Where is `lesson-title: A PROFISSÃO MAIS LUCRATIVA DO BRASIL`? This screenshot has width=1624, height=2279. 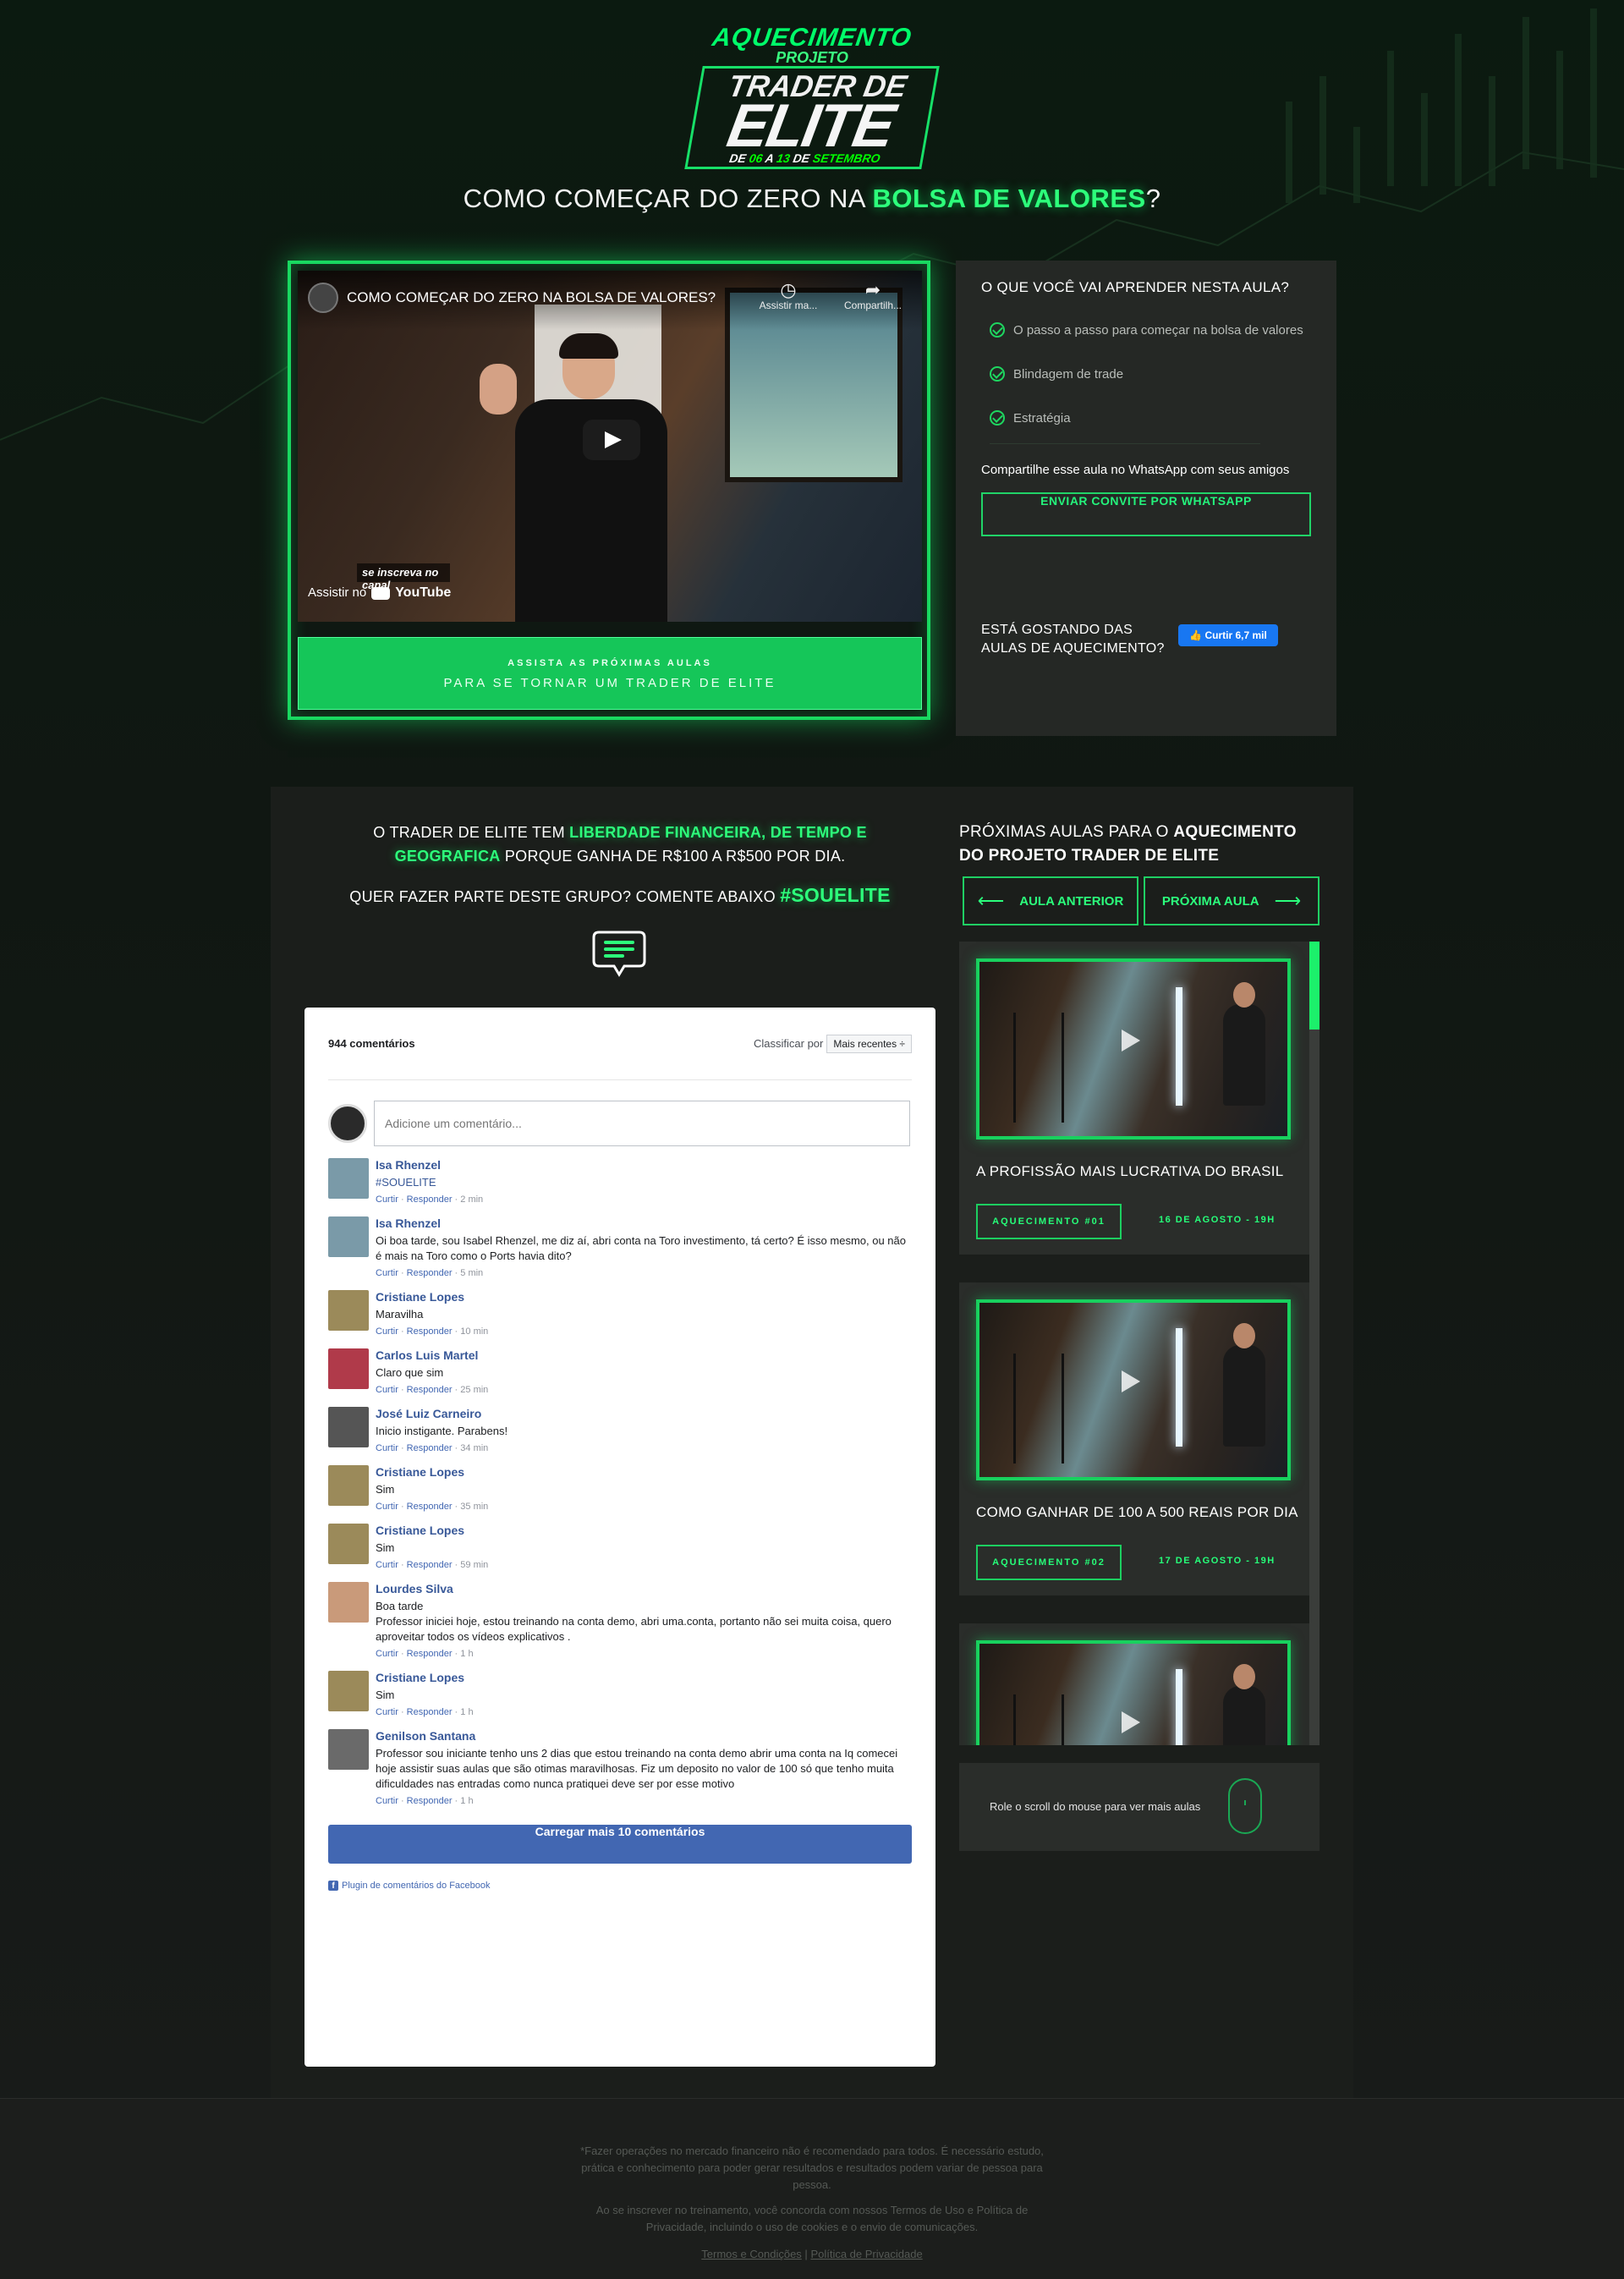
lesson-title: A PROFISSÃO MAIS LUCRATIVA DO BRASIL is located at coordinates (1130, 1171).